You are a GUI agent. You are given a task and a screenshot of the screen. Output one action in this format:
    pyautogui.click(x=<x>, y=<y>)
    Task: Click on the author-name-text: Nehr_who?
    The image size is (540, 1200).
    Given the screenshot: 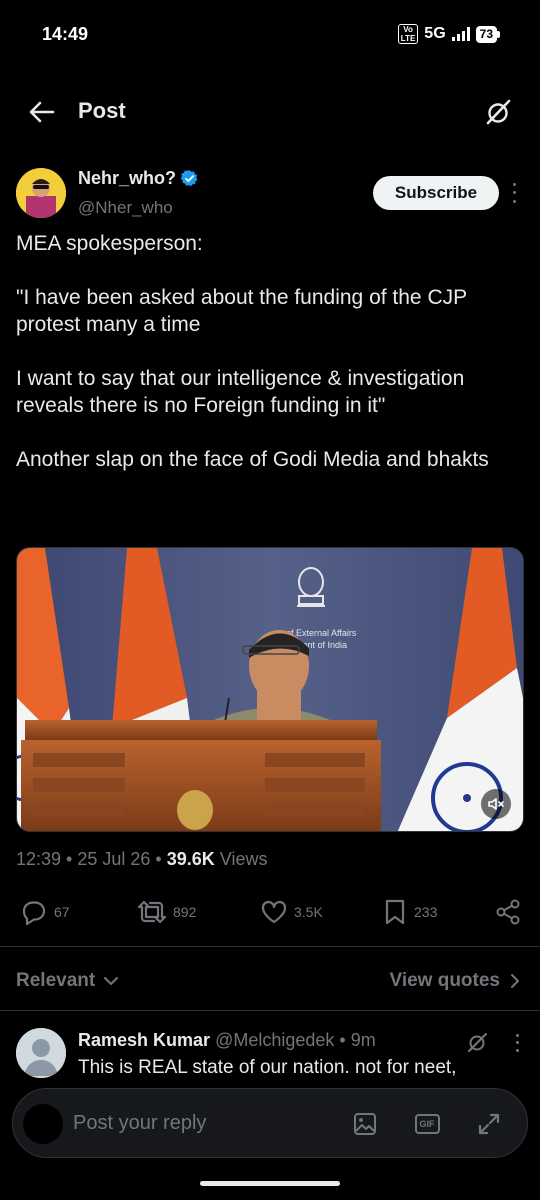 What is the action you would take?
    pyautogui.click(x=127, y=178)
    